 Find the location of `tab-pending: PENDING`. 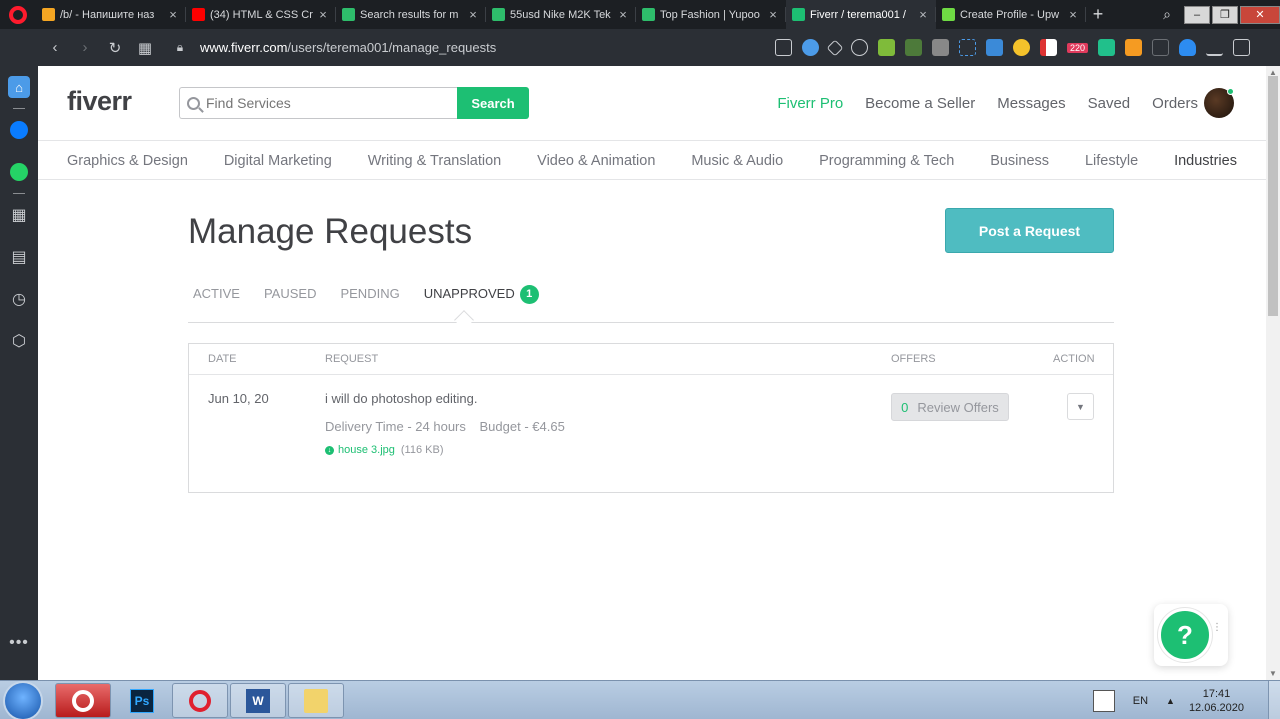

tab-pending: PENDING is located at coordinates (369, 294).